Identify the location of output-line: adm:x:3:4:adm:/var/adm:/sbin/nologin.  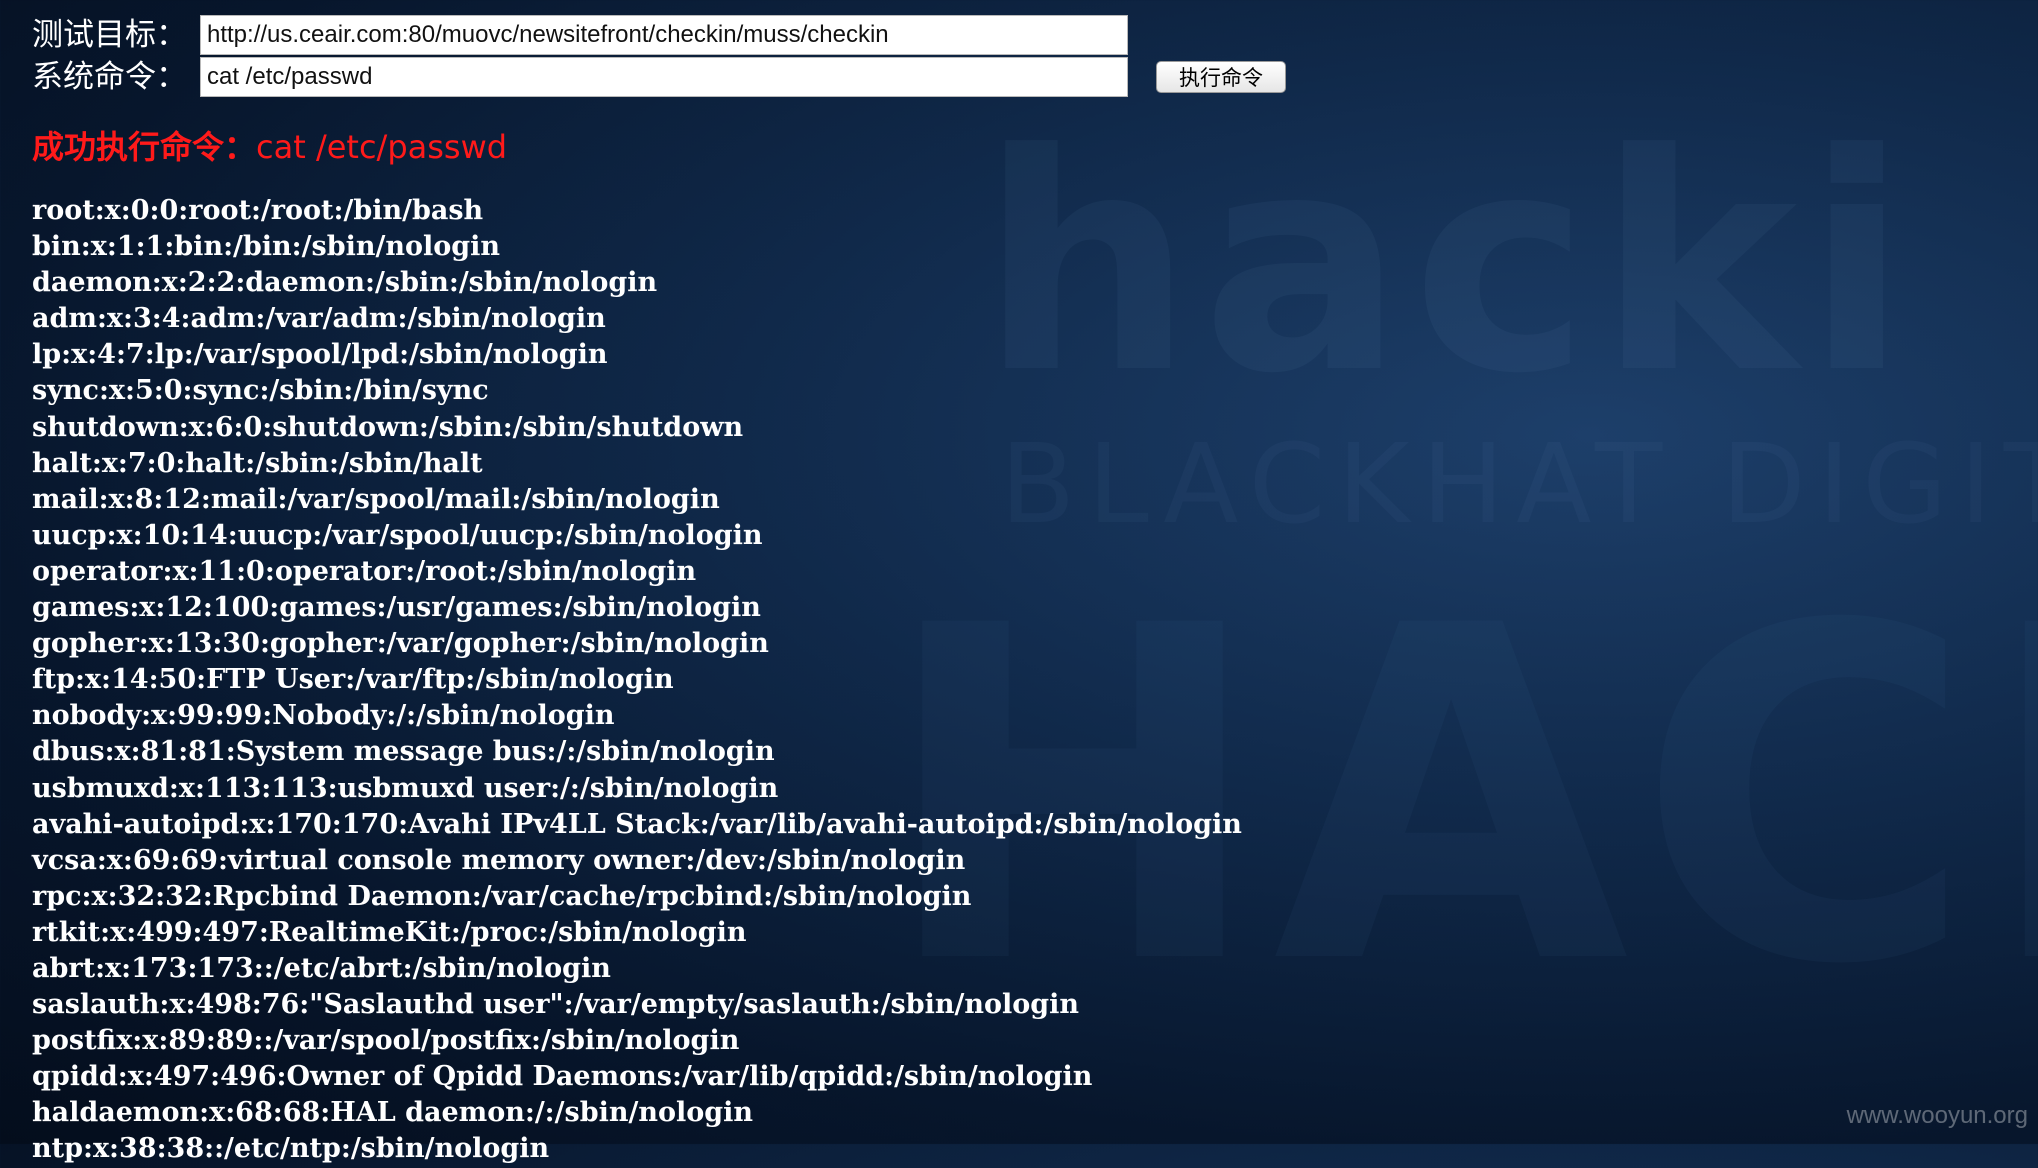
(319, 319).